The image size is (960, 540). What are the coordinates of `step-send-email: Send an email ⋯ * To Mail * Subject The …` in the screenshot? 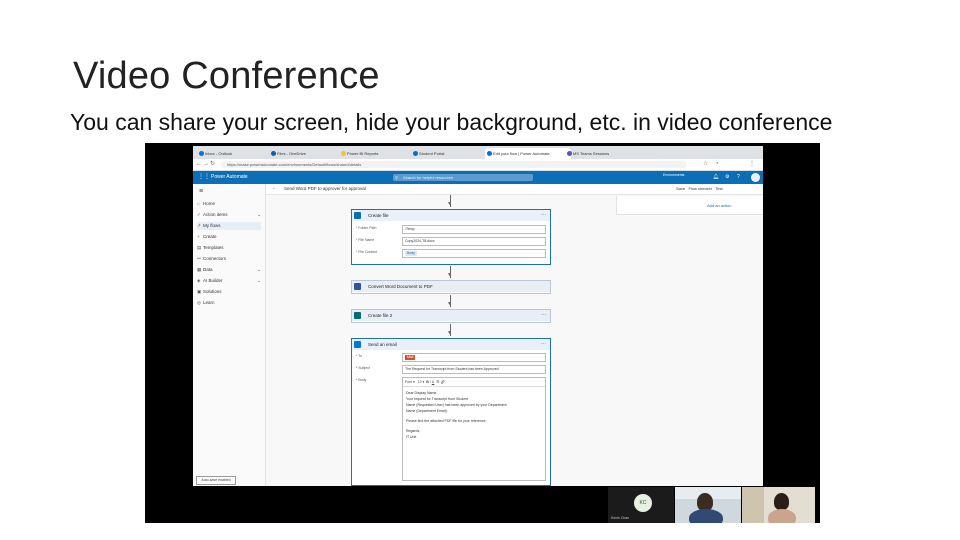 It's located at (451, 412).